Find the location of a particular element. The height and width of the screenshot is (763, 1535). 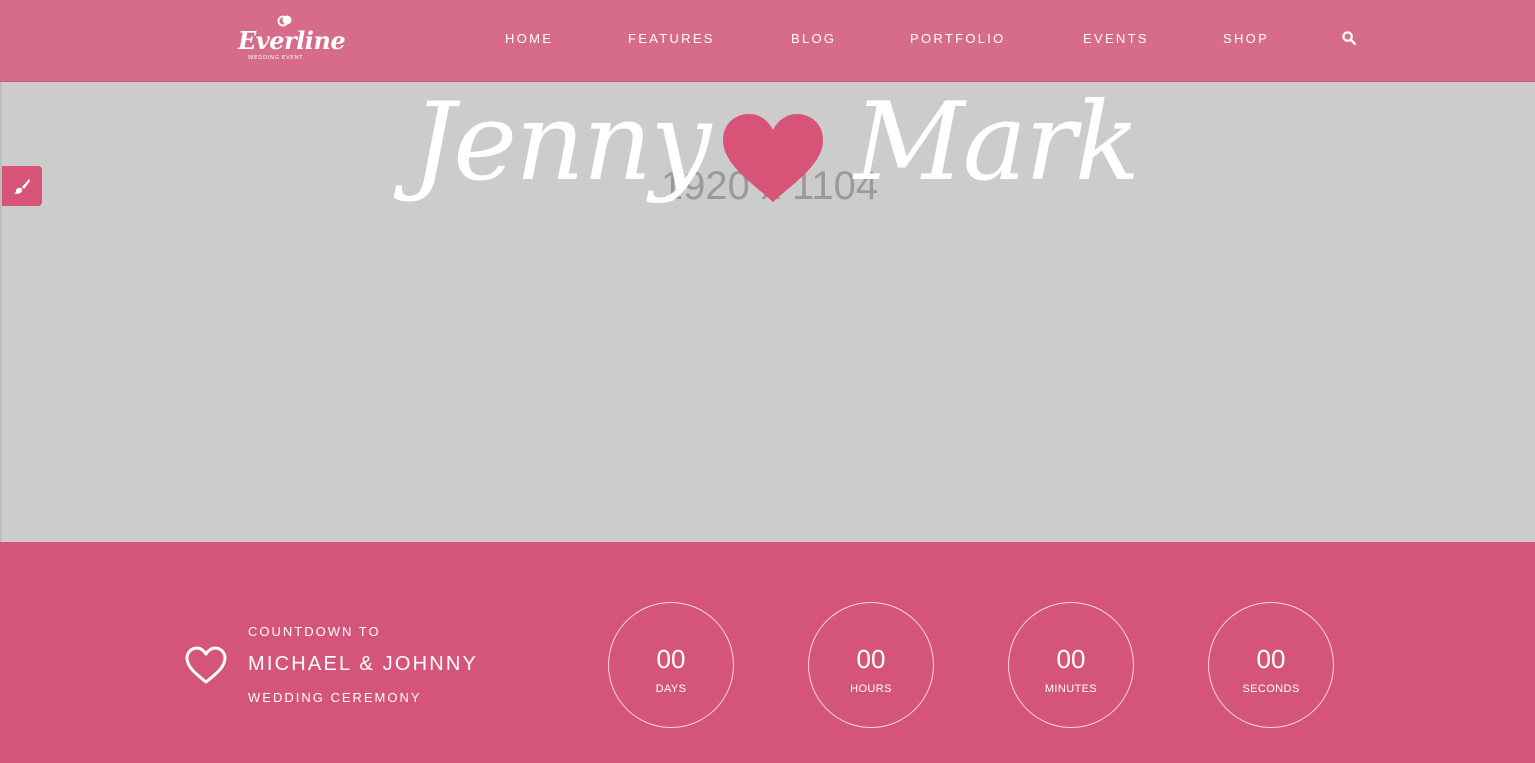

paint-brush-icon is located at coordinates (22, 186).